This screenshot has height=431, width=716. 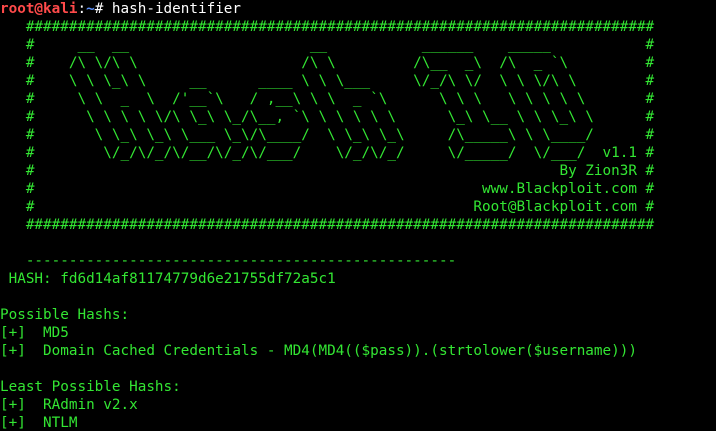 I want to click on prompt-path: ~, so click(x=90, y=9).